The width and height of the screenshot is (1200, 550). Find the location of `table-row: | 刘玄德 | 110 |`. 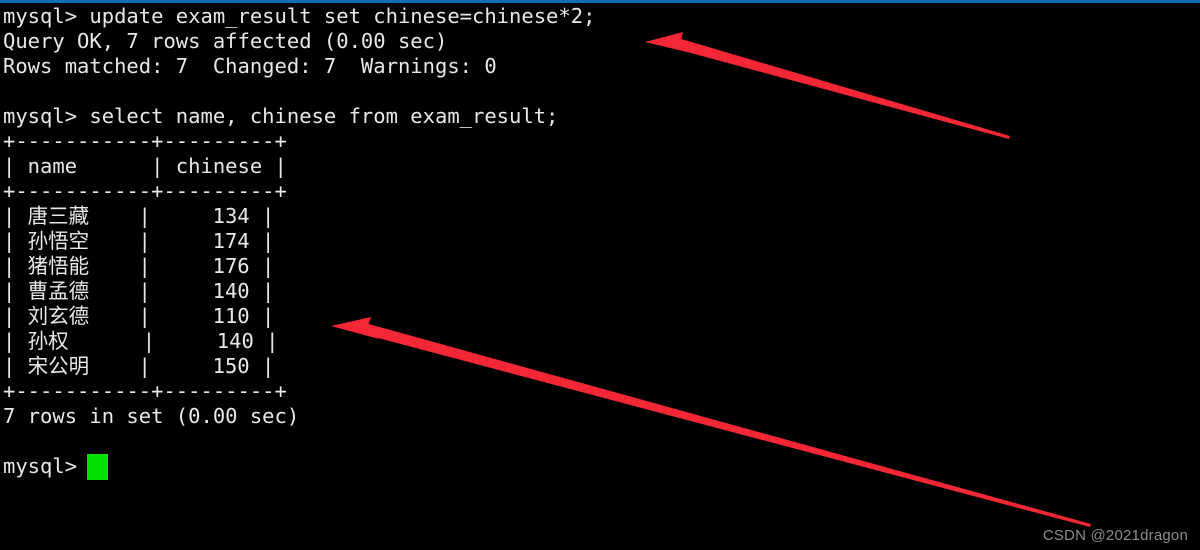

table-row: | 刘玄德 | 110 | is located at coordinates (139, 316).